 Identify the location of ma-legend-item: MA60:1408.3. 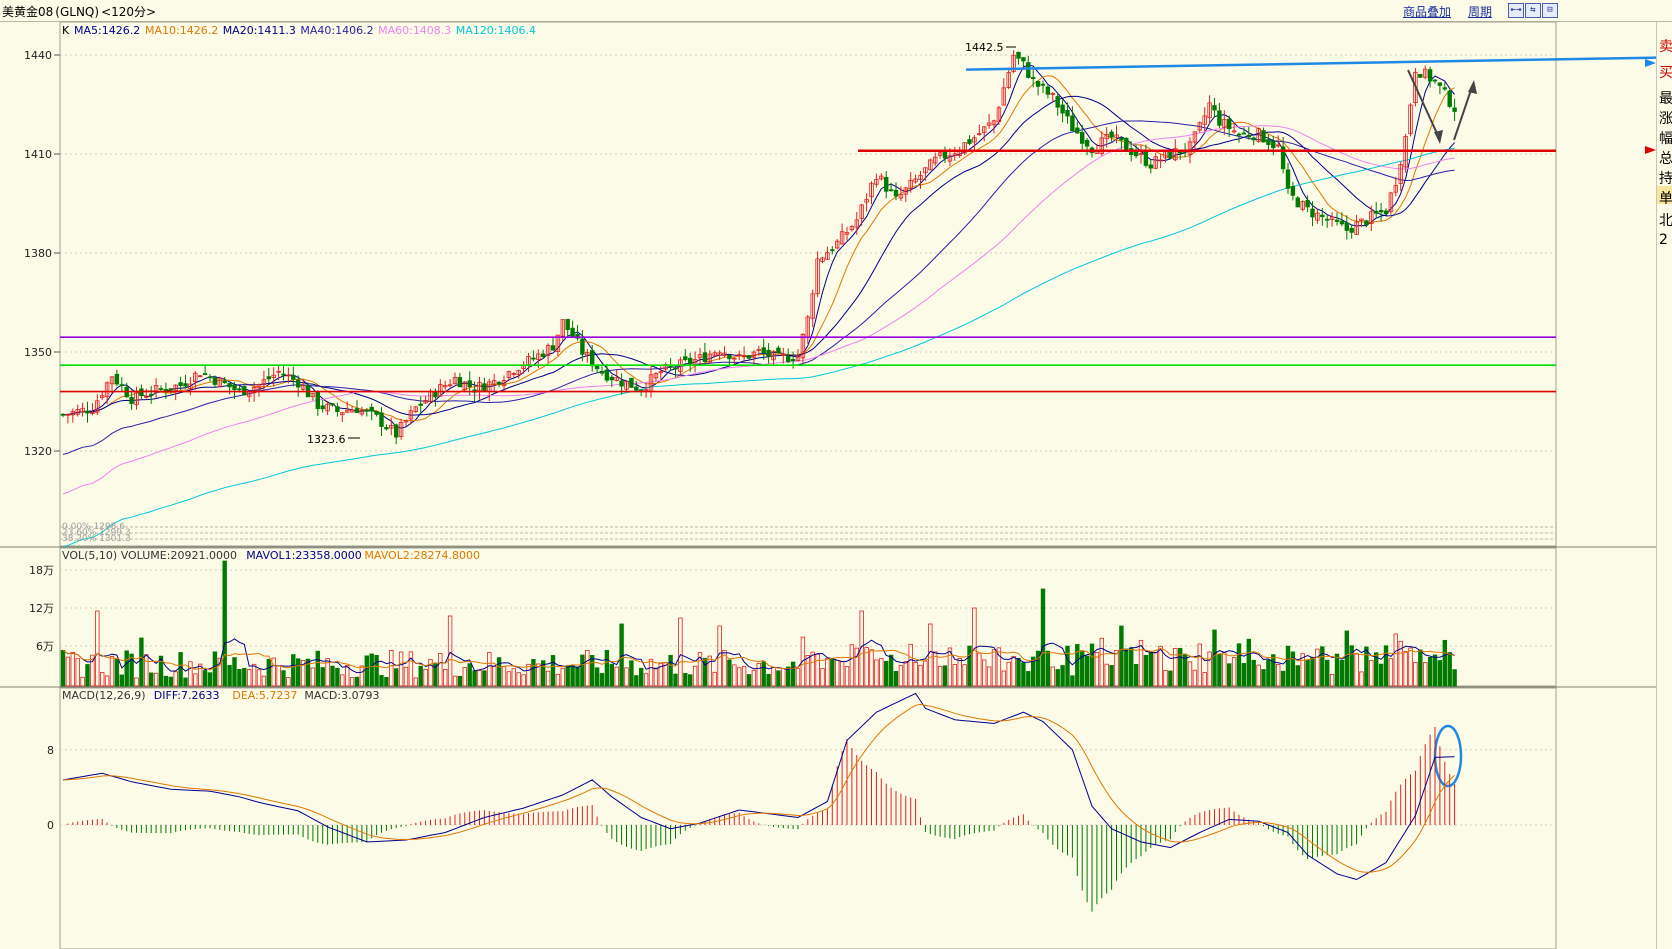
(414, 30).